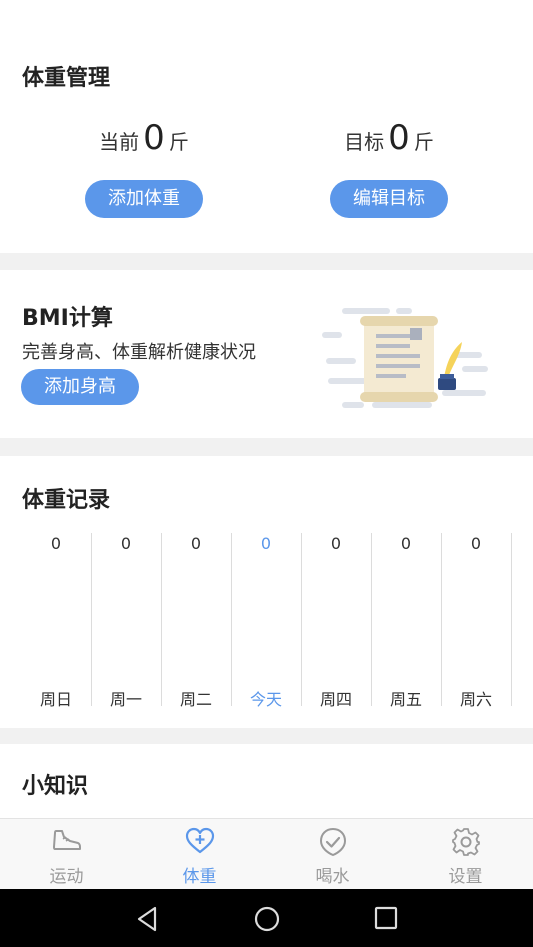  I want to click on goal-weight: 目标 0 斤, so click(389, 138).